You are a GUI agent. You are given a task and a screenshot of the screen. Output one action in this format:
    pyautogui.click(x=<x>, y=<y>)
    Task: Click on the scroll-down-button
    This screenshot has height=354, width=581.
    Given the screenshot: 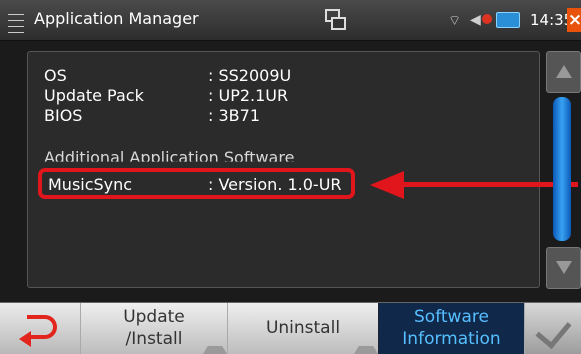 What is the action you would take?
    pyautogui.click(x=563, y=268)
    